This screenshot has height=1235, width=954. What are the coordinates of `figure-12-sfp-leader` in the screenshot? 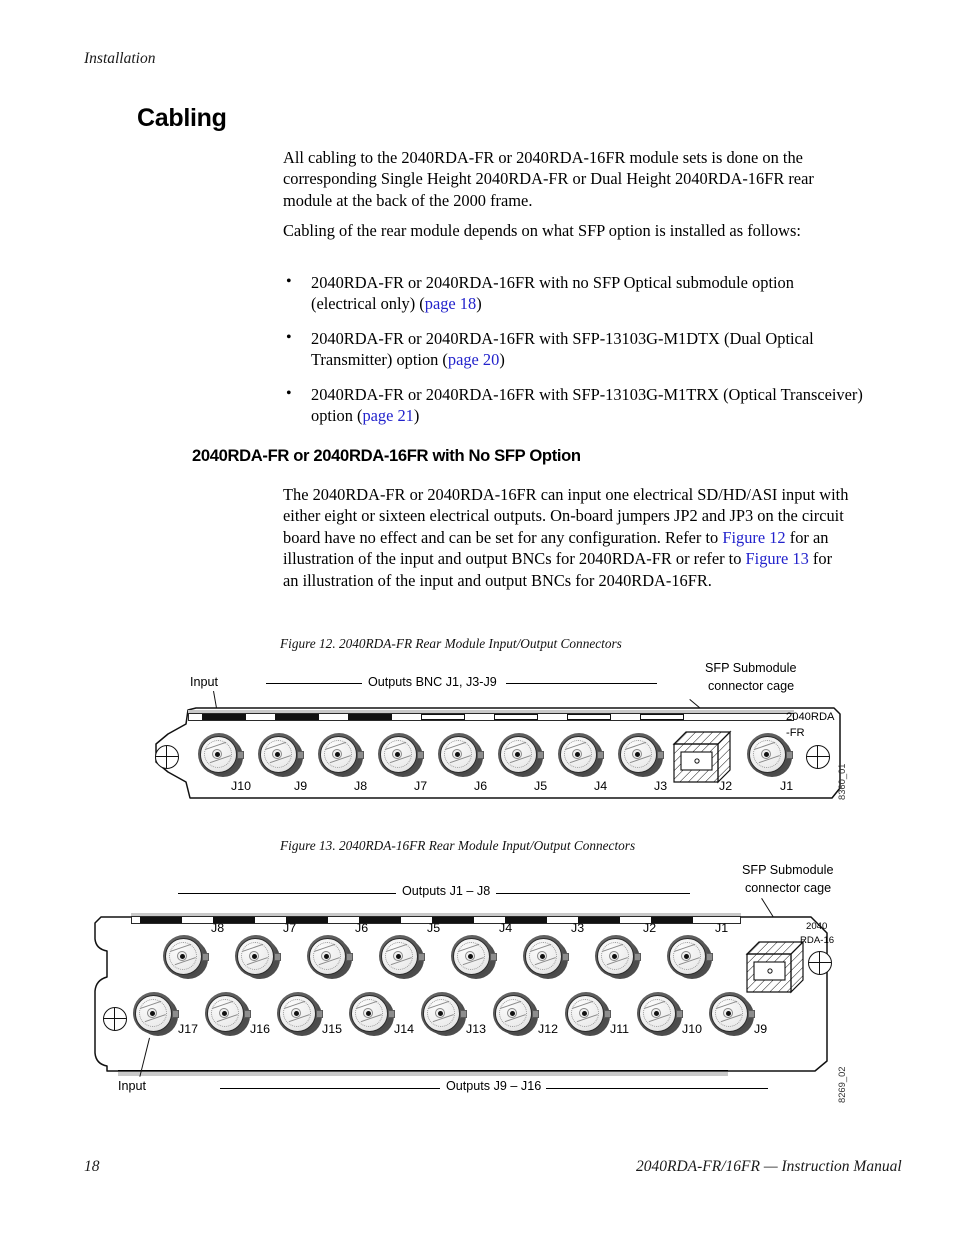 It's located at (703, 711).